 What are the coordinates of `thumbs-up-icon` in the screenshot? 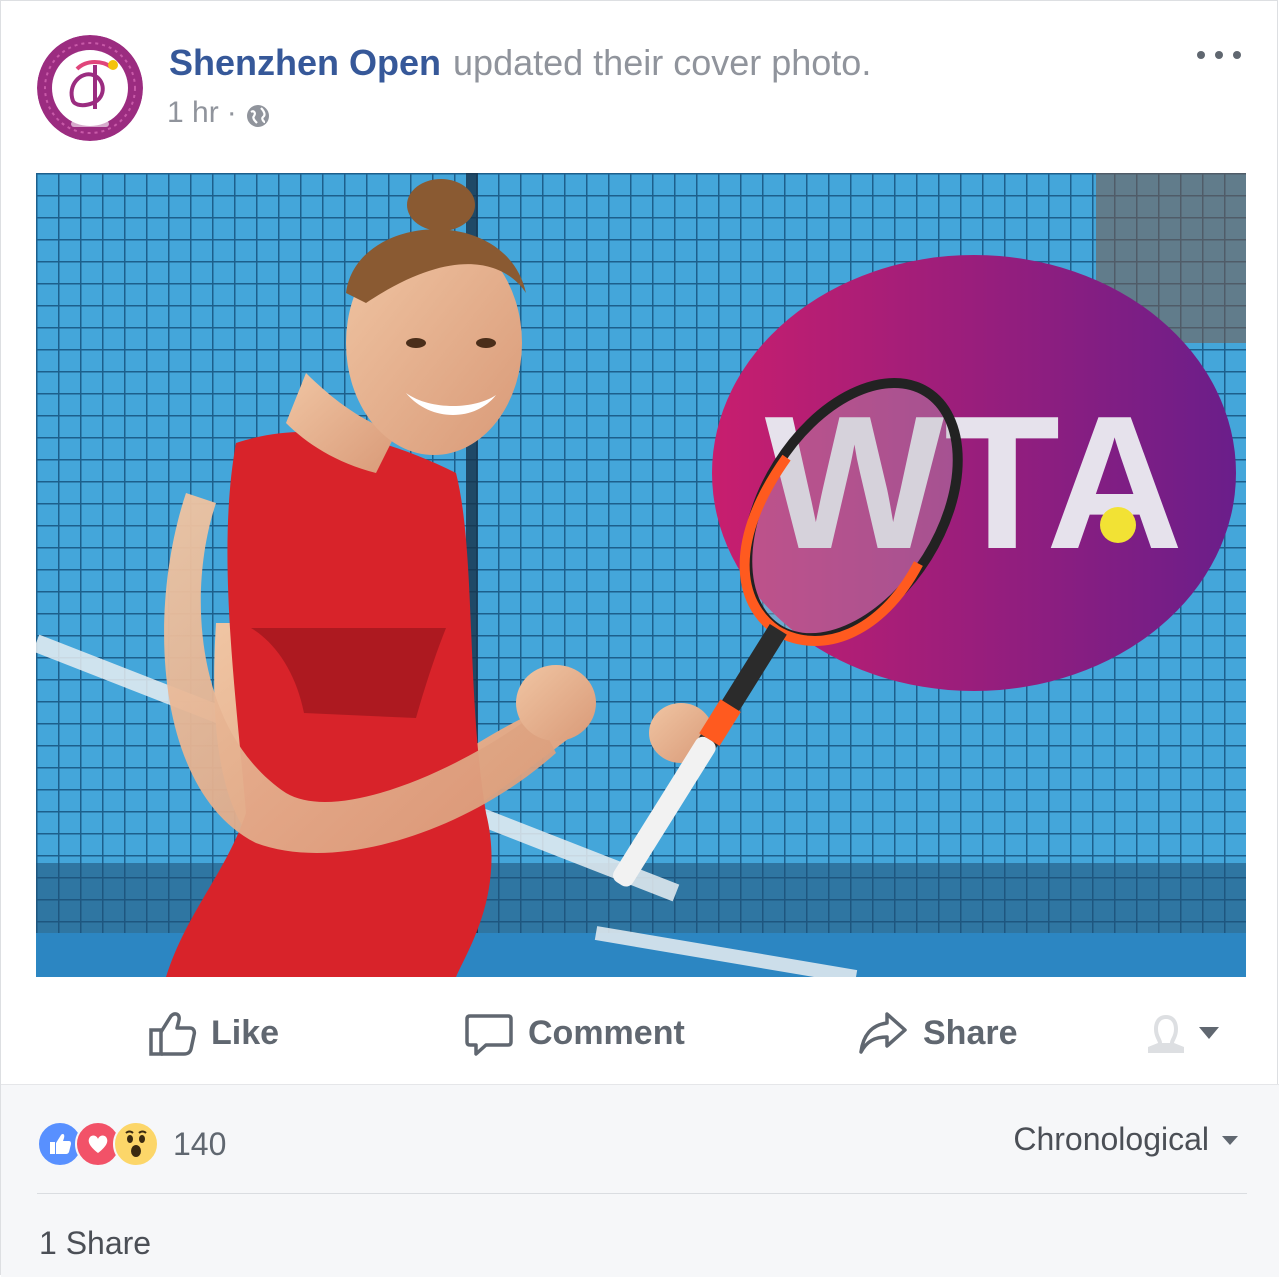 It's located at (173, 1034).